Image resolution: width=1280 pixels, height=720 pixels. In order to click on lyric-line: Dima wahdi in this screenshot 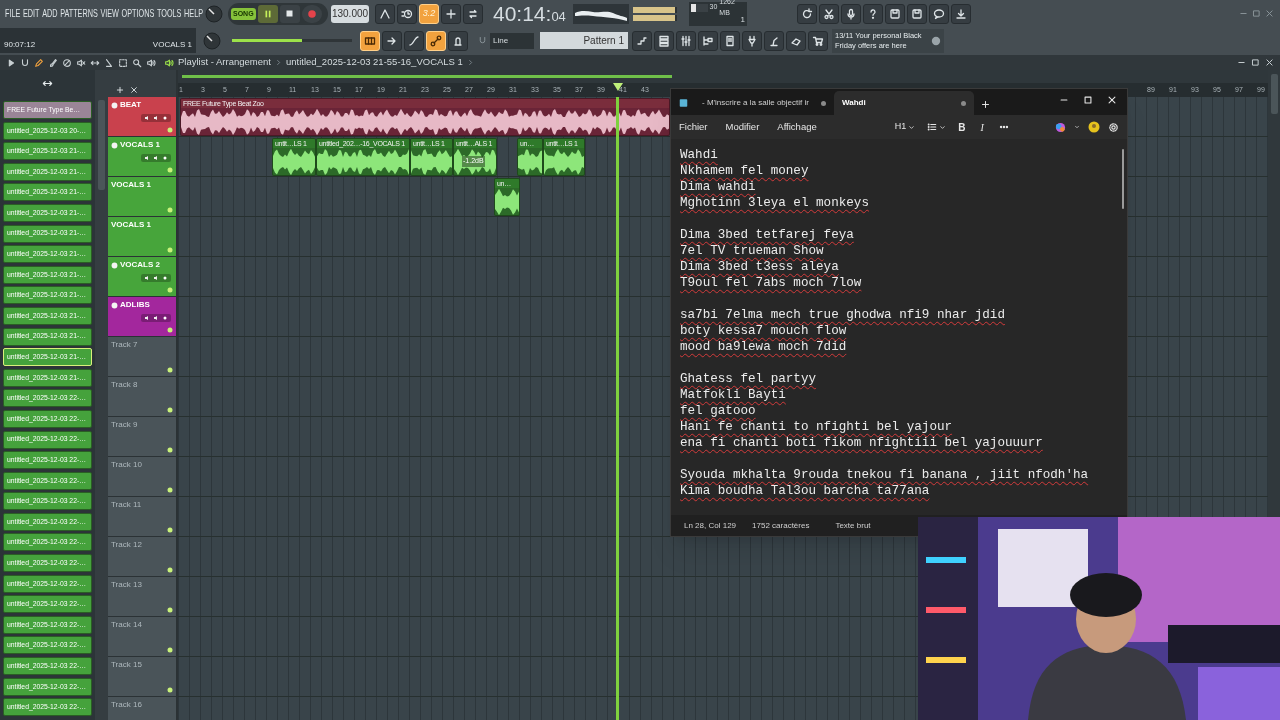, I will do `click(718, 187)`.